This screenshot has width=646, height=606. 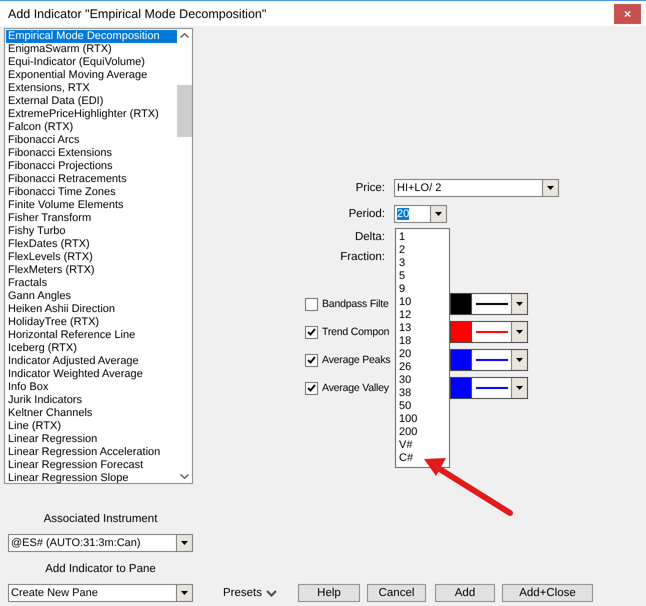 I want to click on presets-button: Presets, so click(x=250, y=593).